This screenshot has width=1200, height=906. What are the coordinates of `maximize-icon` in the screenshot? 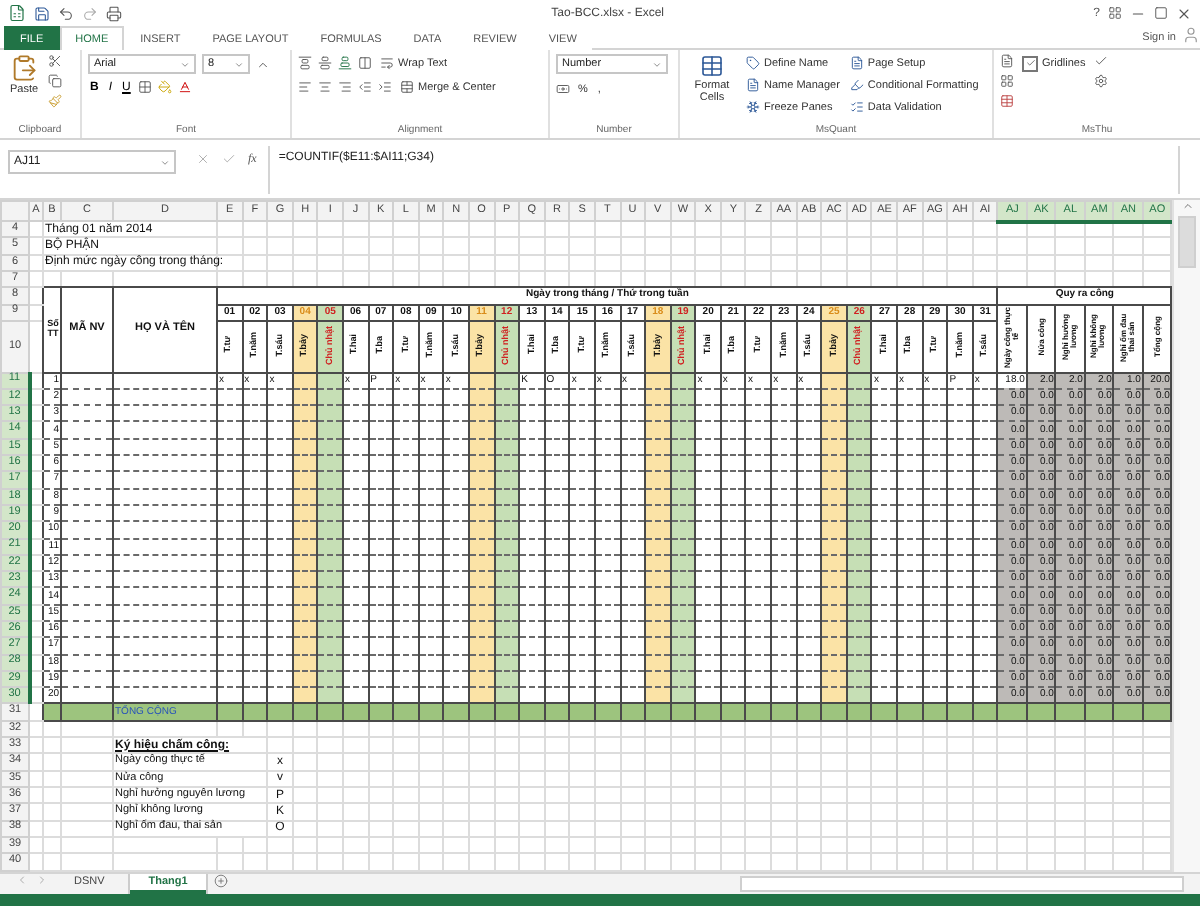 It's located at (1161, 13).